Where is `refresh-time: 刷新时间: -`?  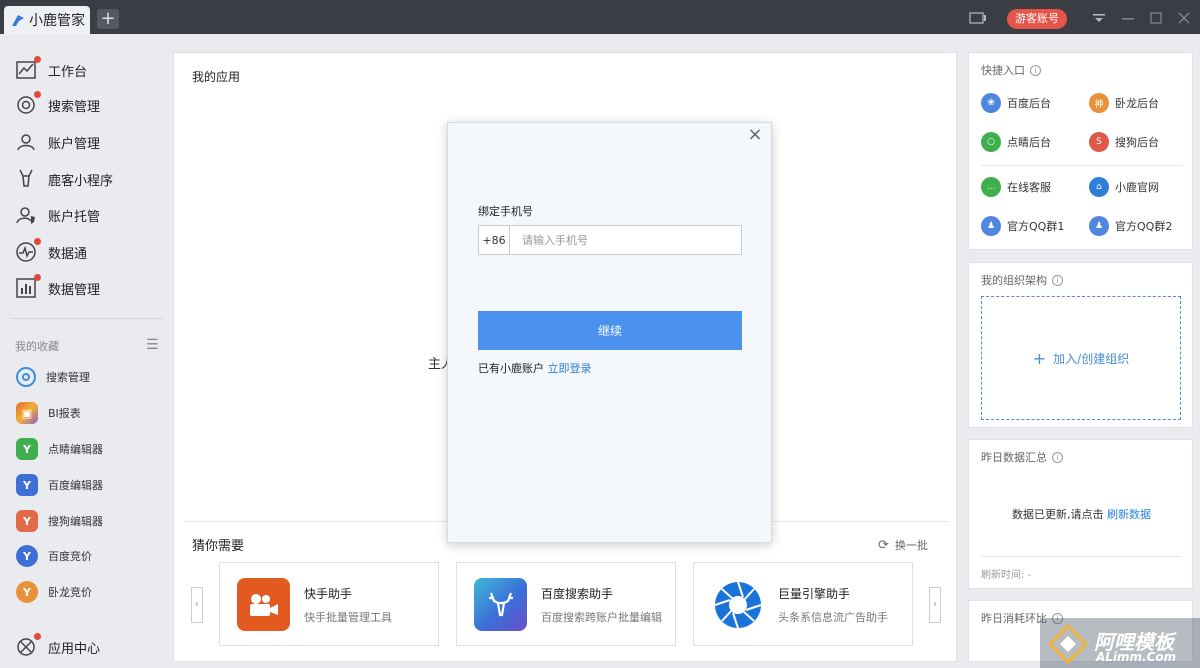 refresh-time: 刷新时间: - is located at coordinates (1006, 575).